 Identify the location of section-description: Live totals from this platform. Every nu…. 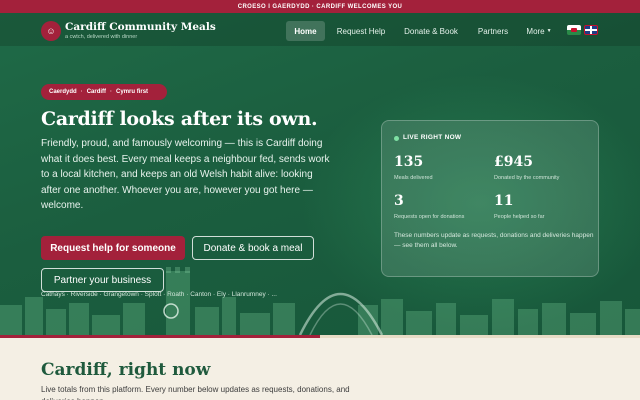
(195, 392).